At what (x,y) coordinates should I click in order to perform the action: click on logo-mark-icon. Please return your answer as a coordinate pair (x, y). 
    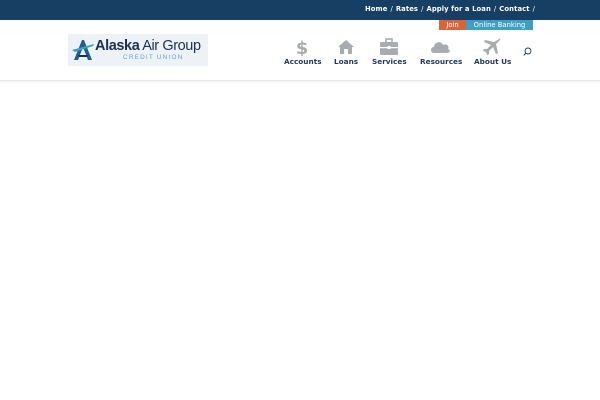
    Looking at the image, I should click on (83, 50).